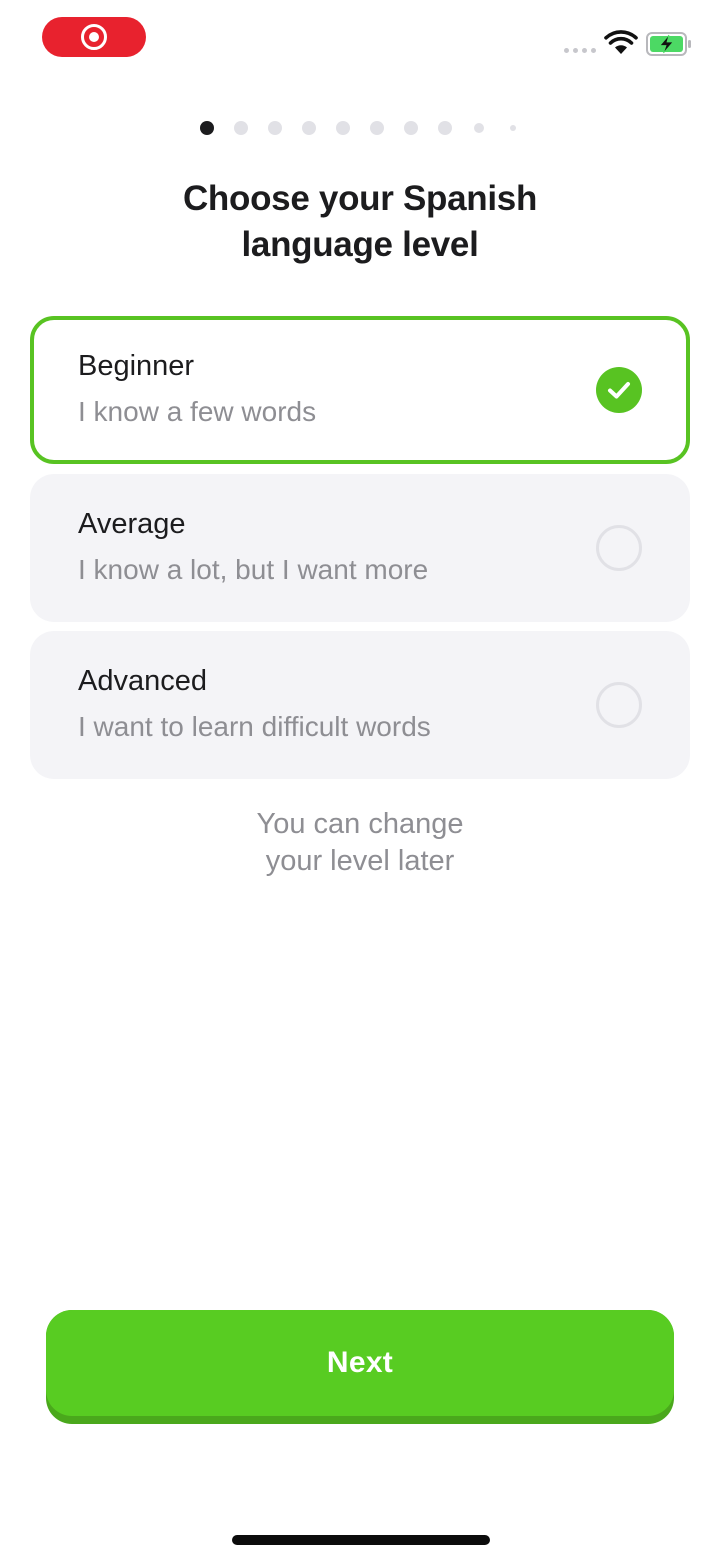  I want to click on status-bar, so click(360, 40).